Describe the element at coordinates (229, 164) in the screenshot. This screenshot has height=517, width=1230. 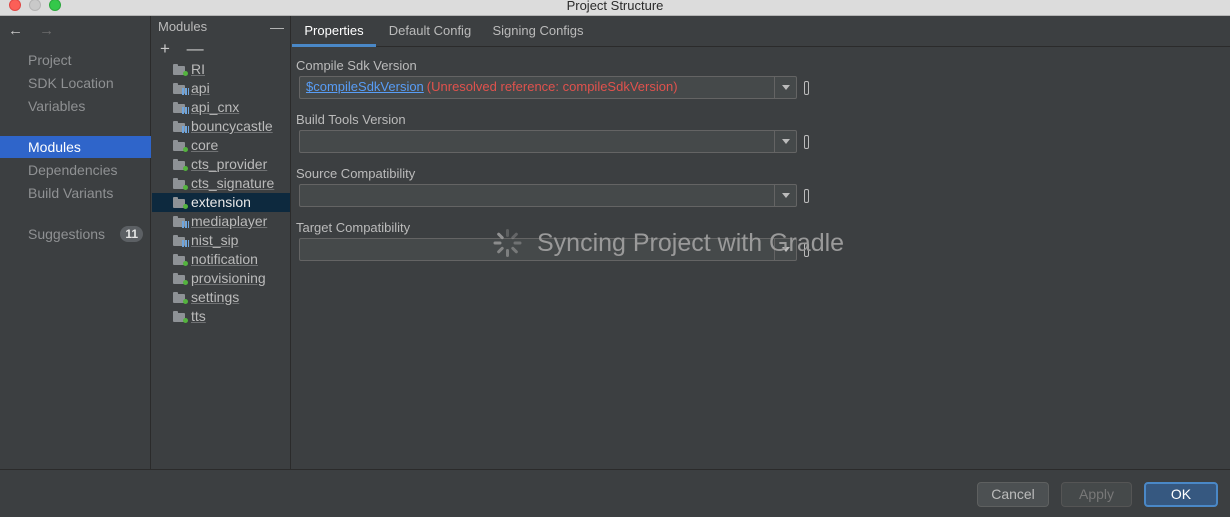
I see `module-item-label: cts_provider` at that location.